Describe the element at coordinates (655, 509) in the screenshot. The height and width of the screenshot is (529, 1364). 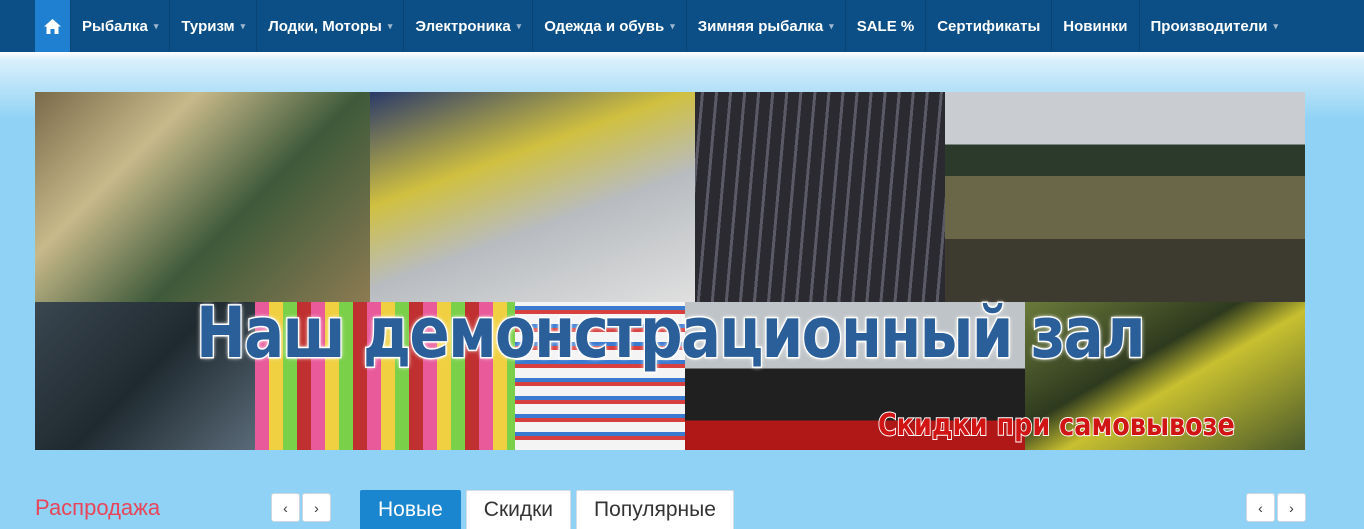
I see `tab-popular: Популярные` at that location.